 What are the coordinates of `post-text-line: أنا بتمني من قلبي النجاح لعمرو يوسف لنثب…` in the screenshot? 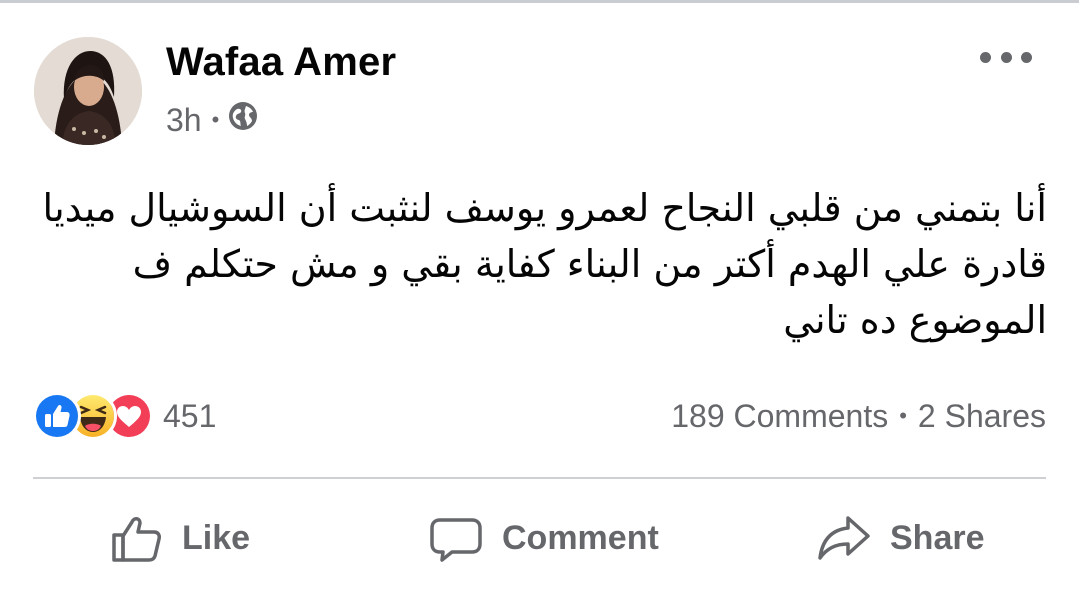 It's located at (544, 208).